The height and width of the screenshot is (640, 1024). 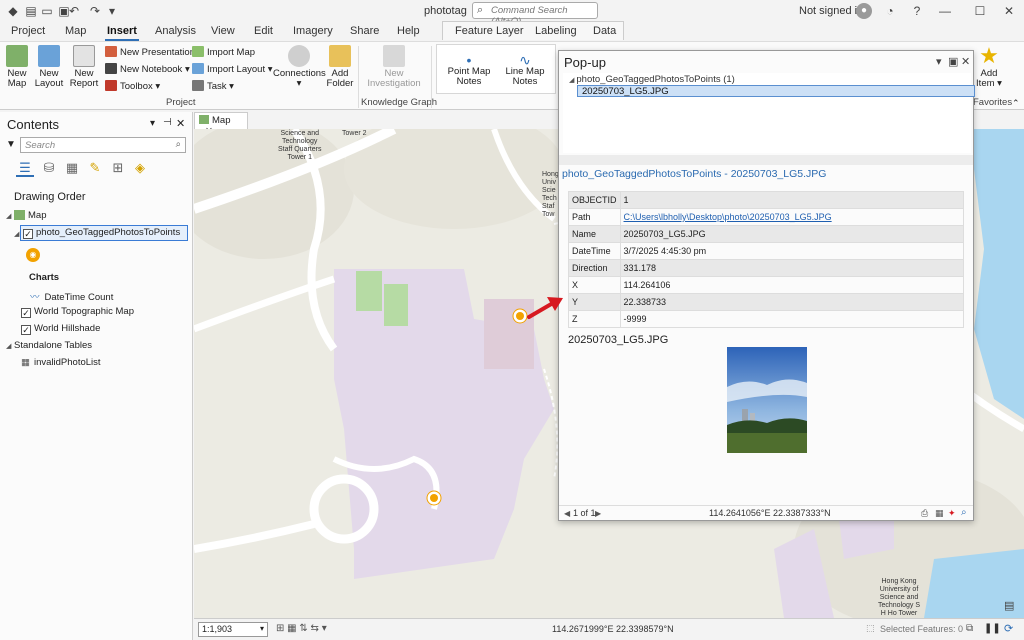 What do you see at coordinates (776, 91) in the screenshot?
I see `popup-feature-node: 20250703_LG5.JPG` at bounding box center [776, 91].